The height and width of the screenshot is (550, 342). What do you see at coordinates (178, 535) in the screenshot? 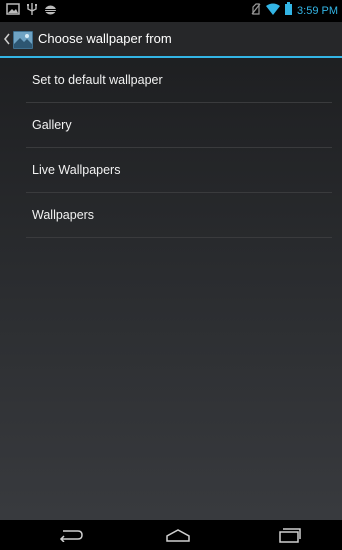
I see `home-icon` at bounding box center [178, 535].